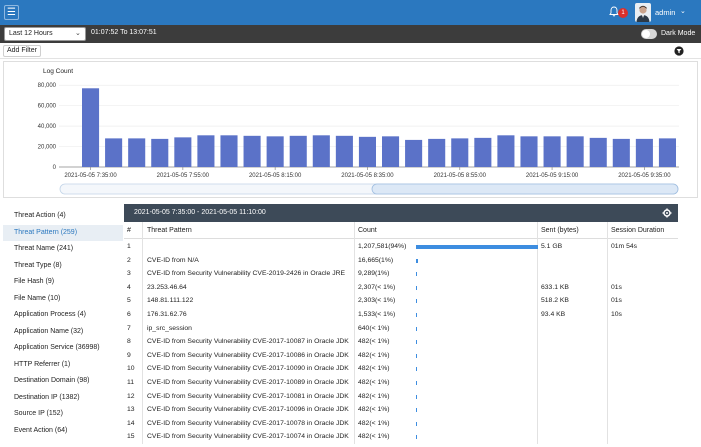  I want to click on sent-bytes-cell: 5.1 GB, so click(552, 246).